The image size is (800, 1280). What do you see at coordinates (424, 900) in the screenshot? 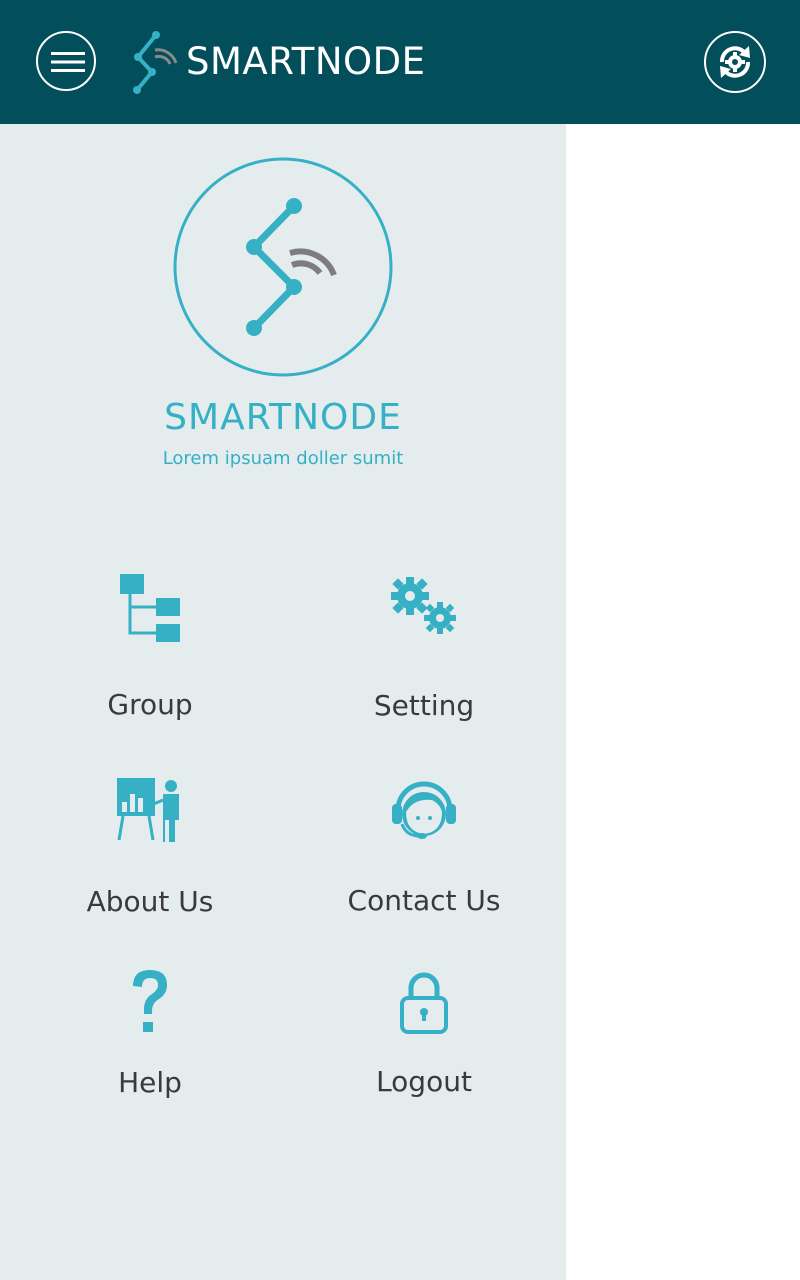
I see `menu-item-label: Contact Us` at bounding box center [424, 900].